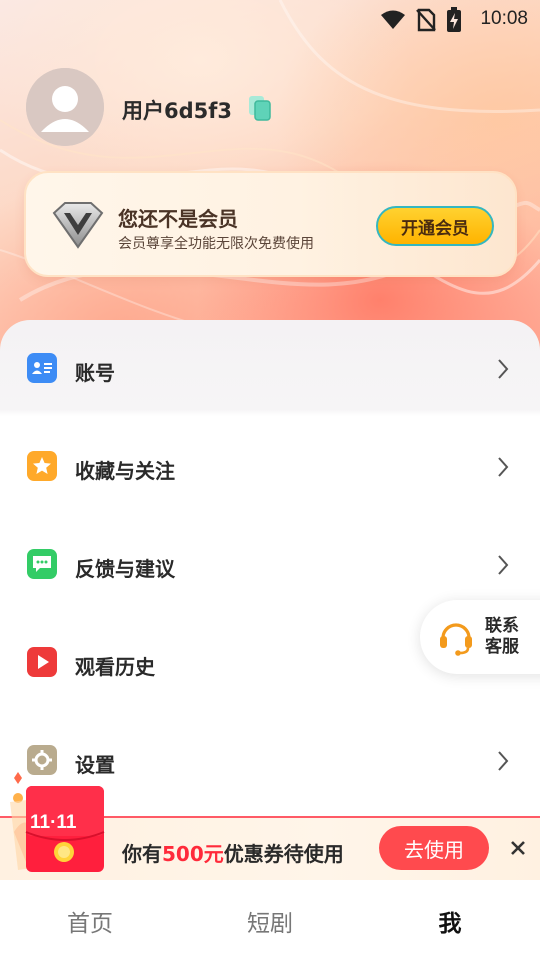 The image size is (540, 960). What do you see at coordinates (454, 19) in the screenshot?
I see `battery-charging-icon` at bounding box center [454, 19].